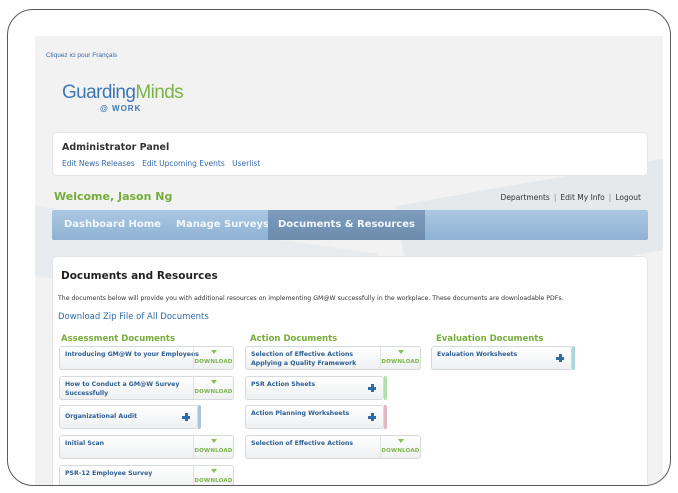 The image size is (678, 493). What do you see at coordinates (628, 197) in the screenshot?
I see `logout-link: Logout` at bounding box center [628, 197].